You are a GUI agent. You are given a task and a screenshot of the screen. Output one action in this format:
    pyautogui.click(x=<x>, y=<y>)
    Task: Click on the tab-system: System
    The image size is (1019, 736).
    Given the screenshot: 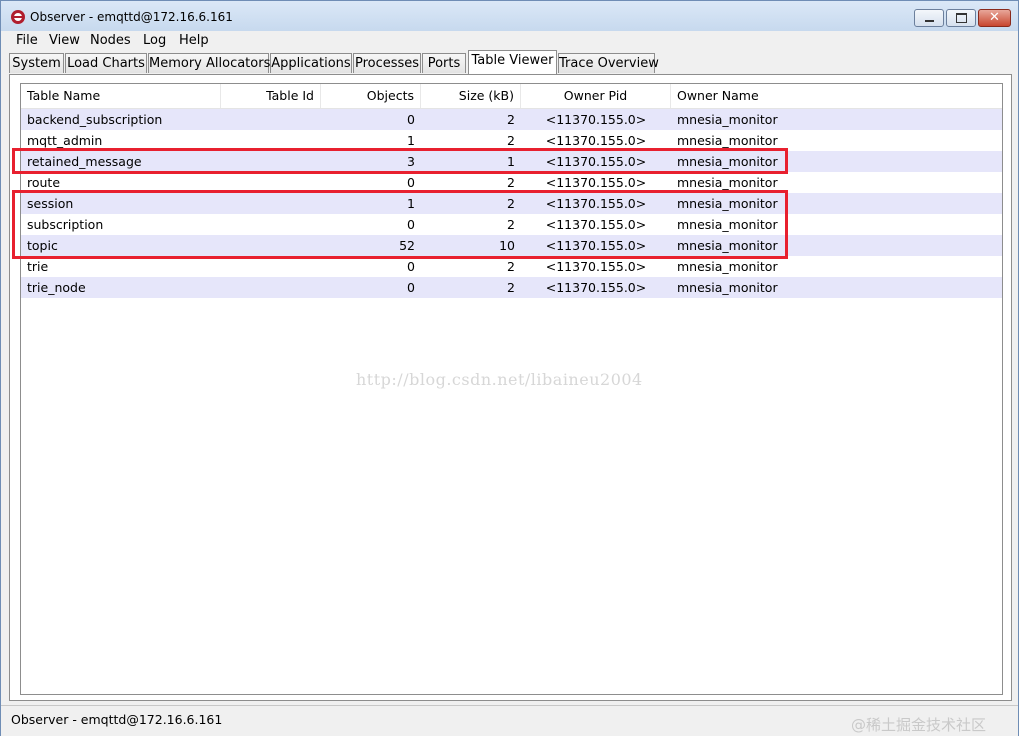 What is the action you would take?
    pyautogui.click(x=36, y=63)
    